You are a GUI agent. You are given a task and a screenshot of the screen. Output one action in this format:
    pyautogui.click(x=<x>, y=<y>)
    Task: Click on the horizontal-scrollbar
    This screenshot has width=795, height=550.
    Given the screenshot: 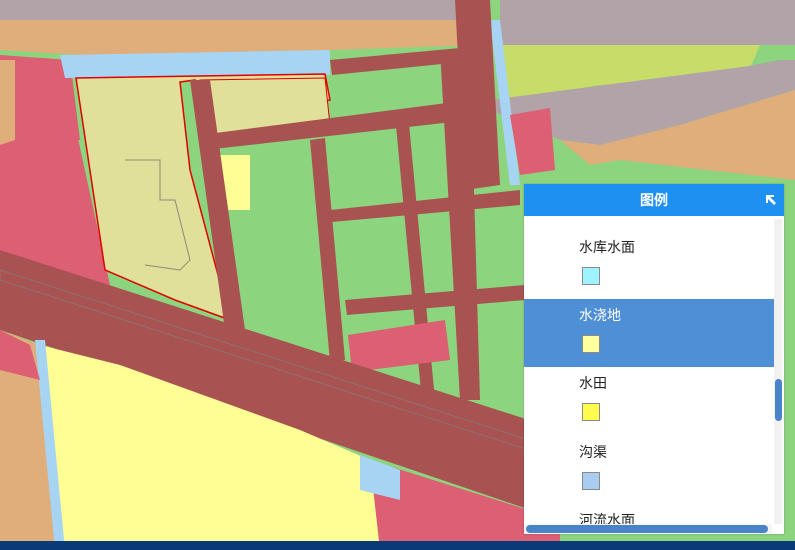 What is the action you would take?
    pyautogui.click(x=648, y=529)
    